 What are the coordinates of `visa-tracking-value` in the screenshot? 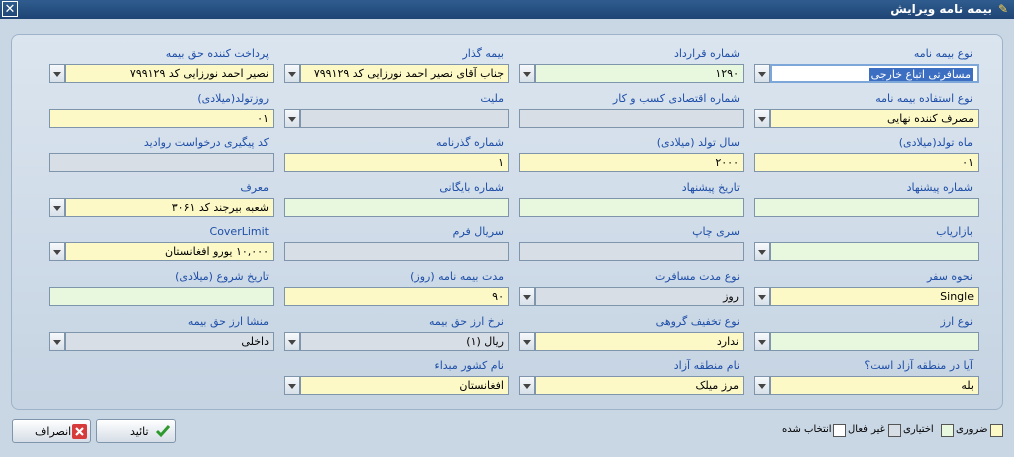 It's located at (161, 162).